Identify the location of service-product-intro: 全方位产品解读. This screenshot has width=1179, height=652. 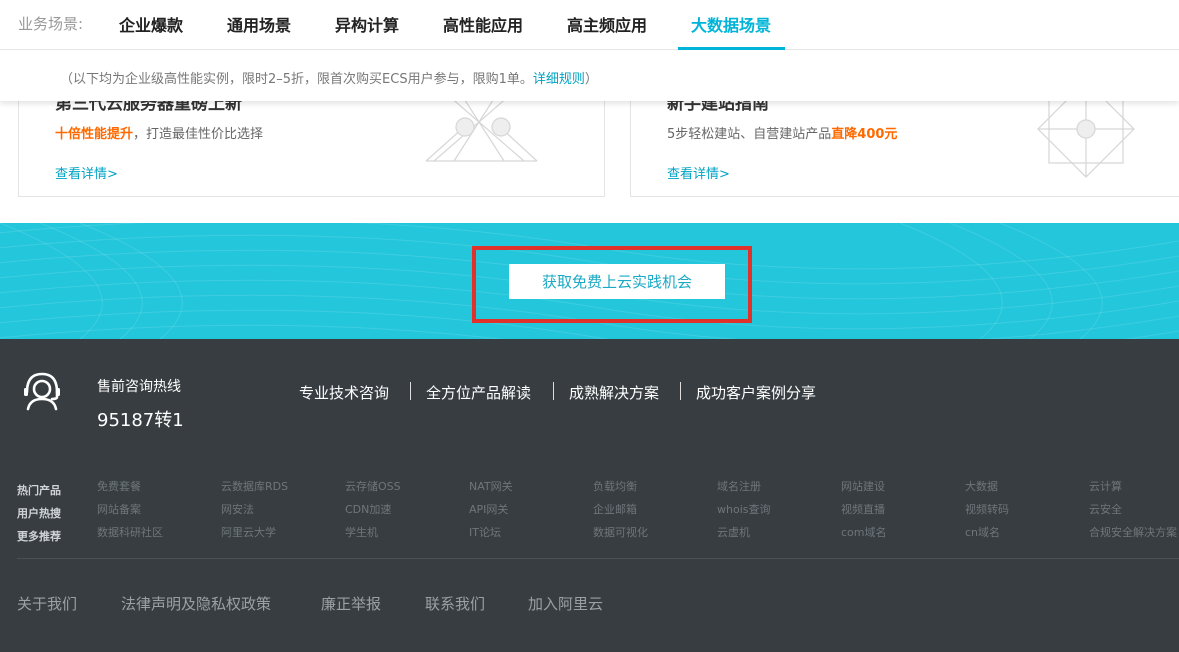
(478, 392).